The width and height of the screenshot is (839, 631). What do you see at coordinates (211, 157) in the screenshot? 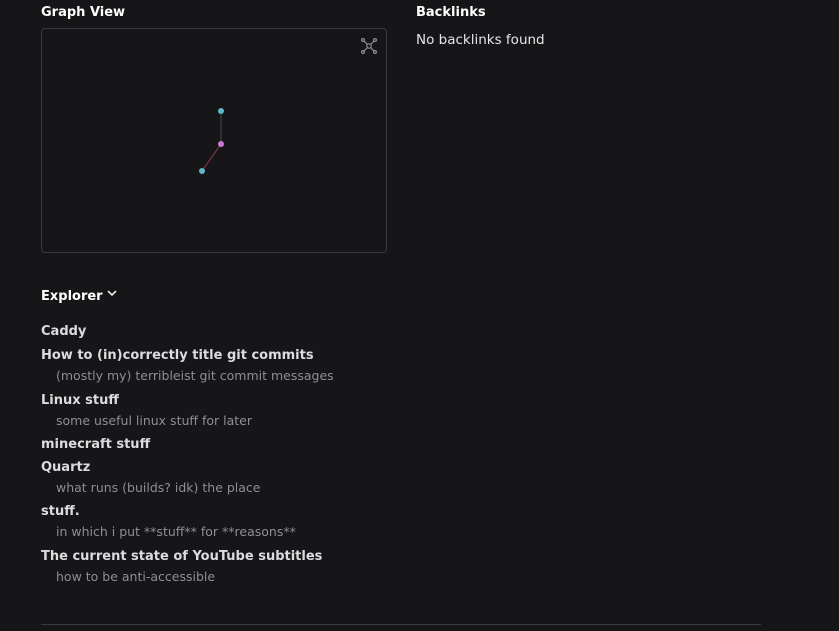
I see `graph-edge` at bounding box center [211, 157].